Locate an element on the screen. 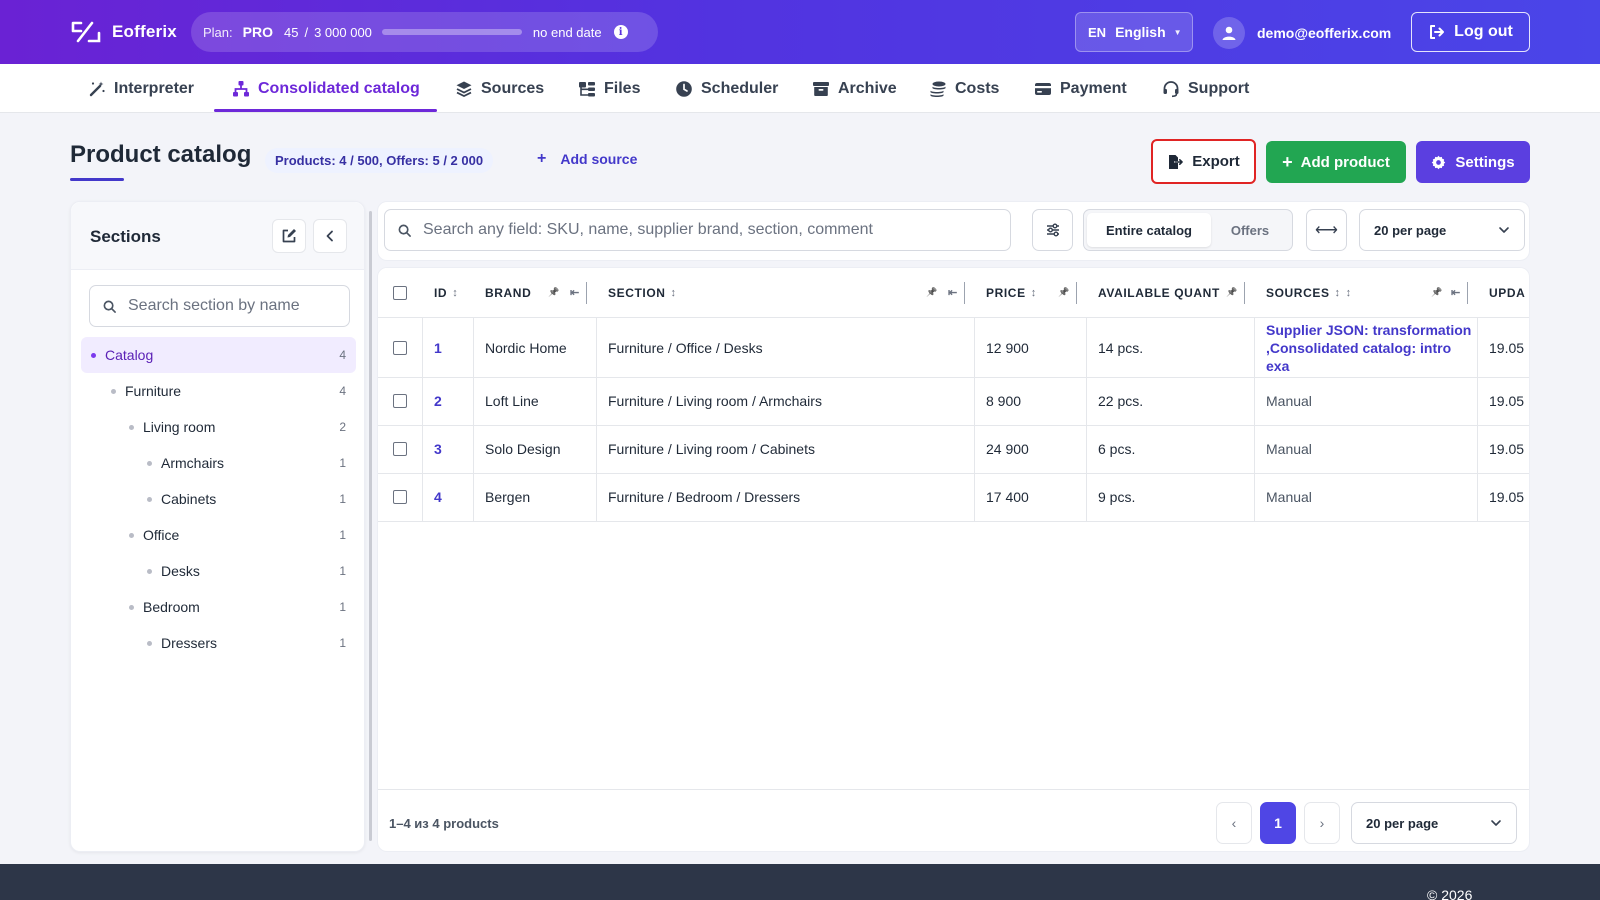 Image resolution: width=1600 pixels, height=900 pixels. nav-archive: Archive is located at coordinates (854, 88).